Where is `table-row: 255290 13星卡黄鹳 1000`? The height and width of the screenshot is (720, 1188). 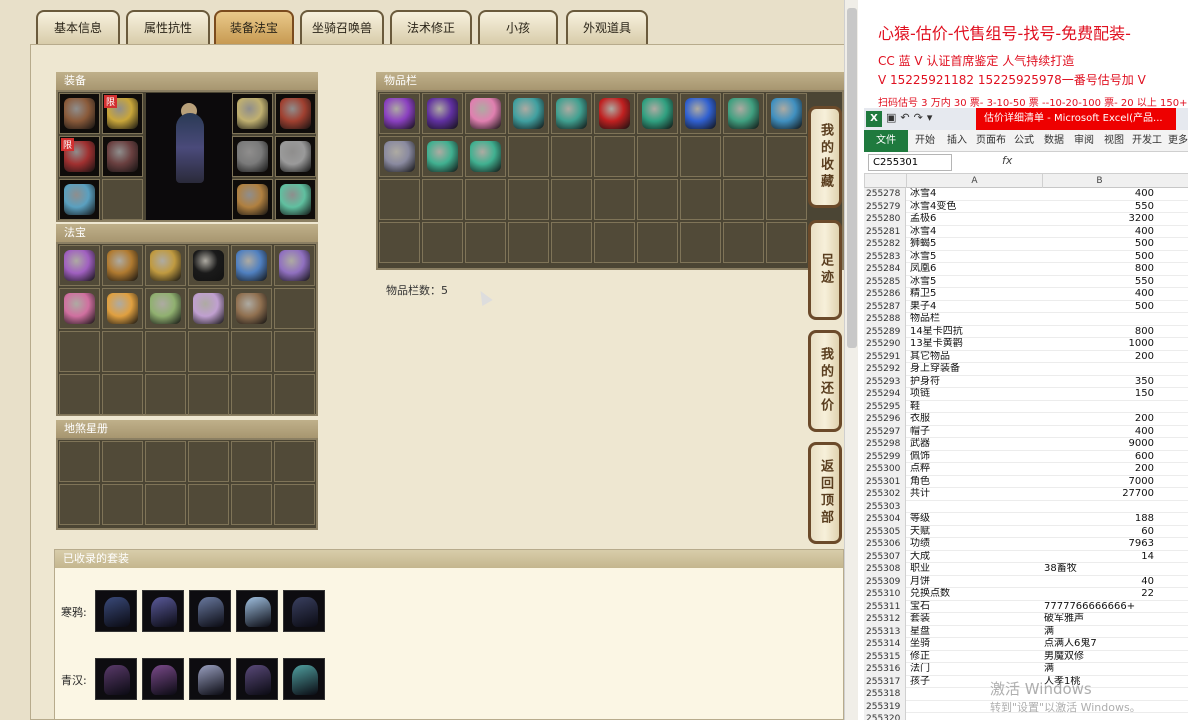
table-row: 255290 13星卡黄鹳 1000 is located at coordinates (1026, 344).